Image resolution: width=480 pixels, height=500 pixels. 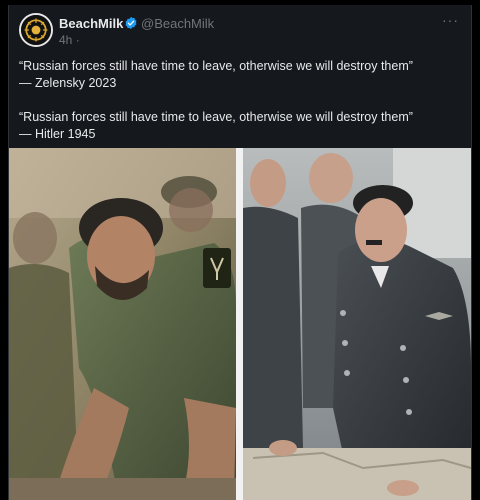 I want to click on media-divider, so click(x=239, y=324).